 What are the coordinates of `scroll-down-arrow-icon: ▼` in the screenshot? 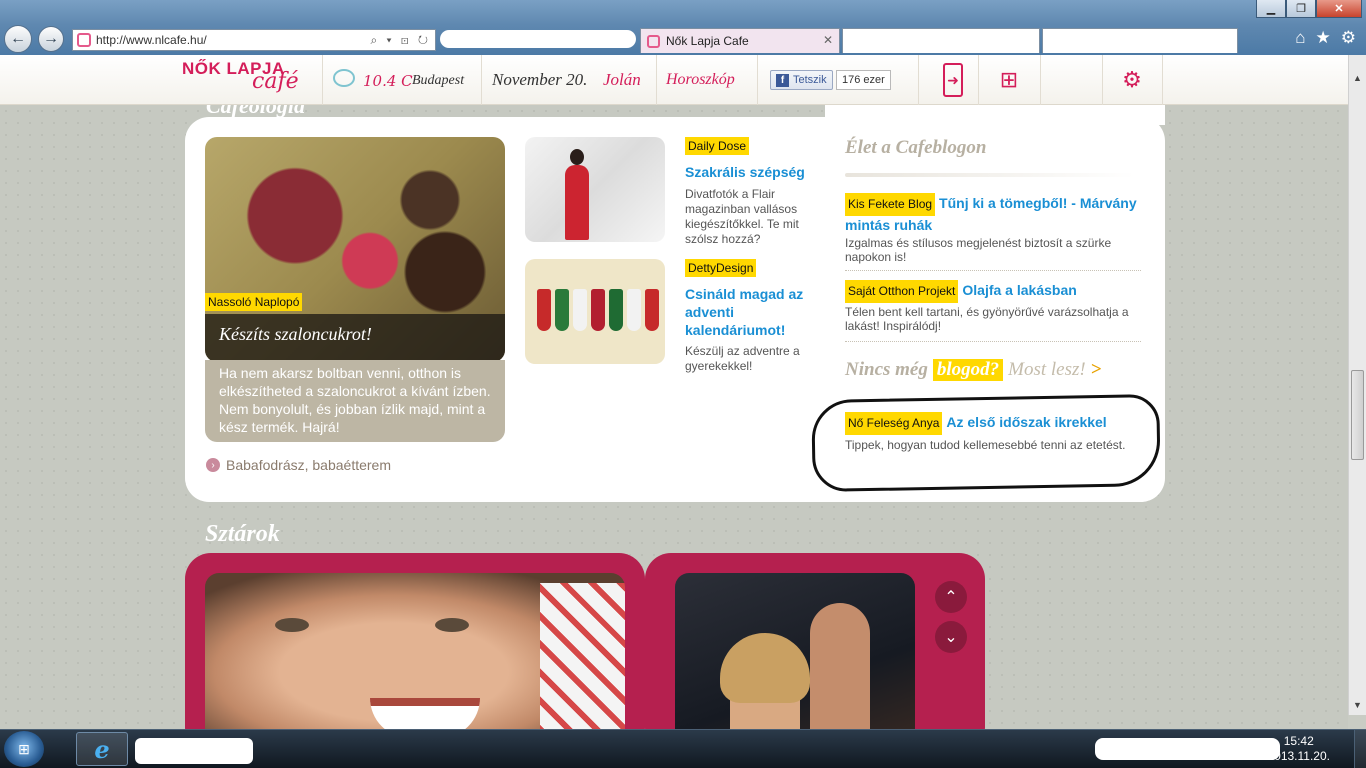 It's located at (1357, 705).